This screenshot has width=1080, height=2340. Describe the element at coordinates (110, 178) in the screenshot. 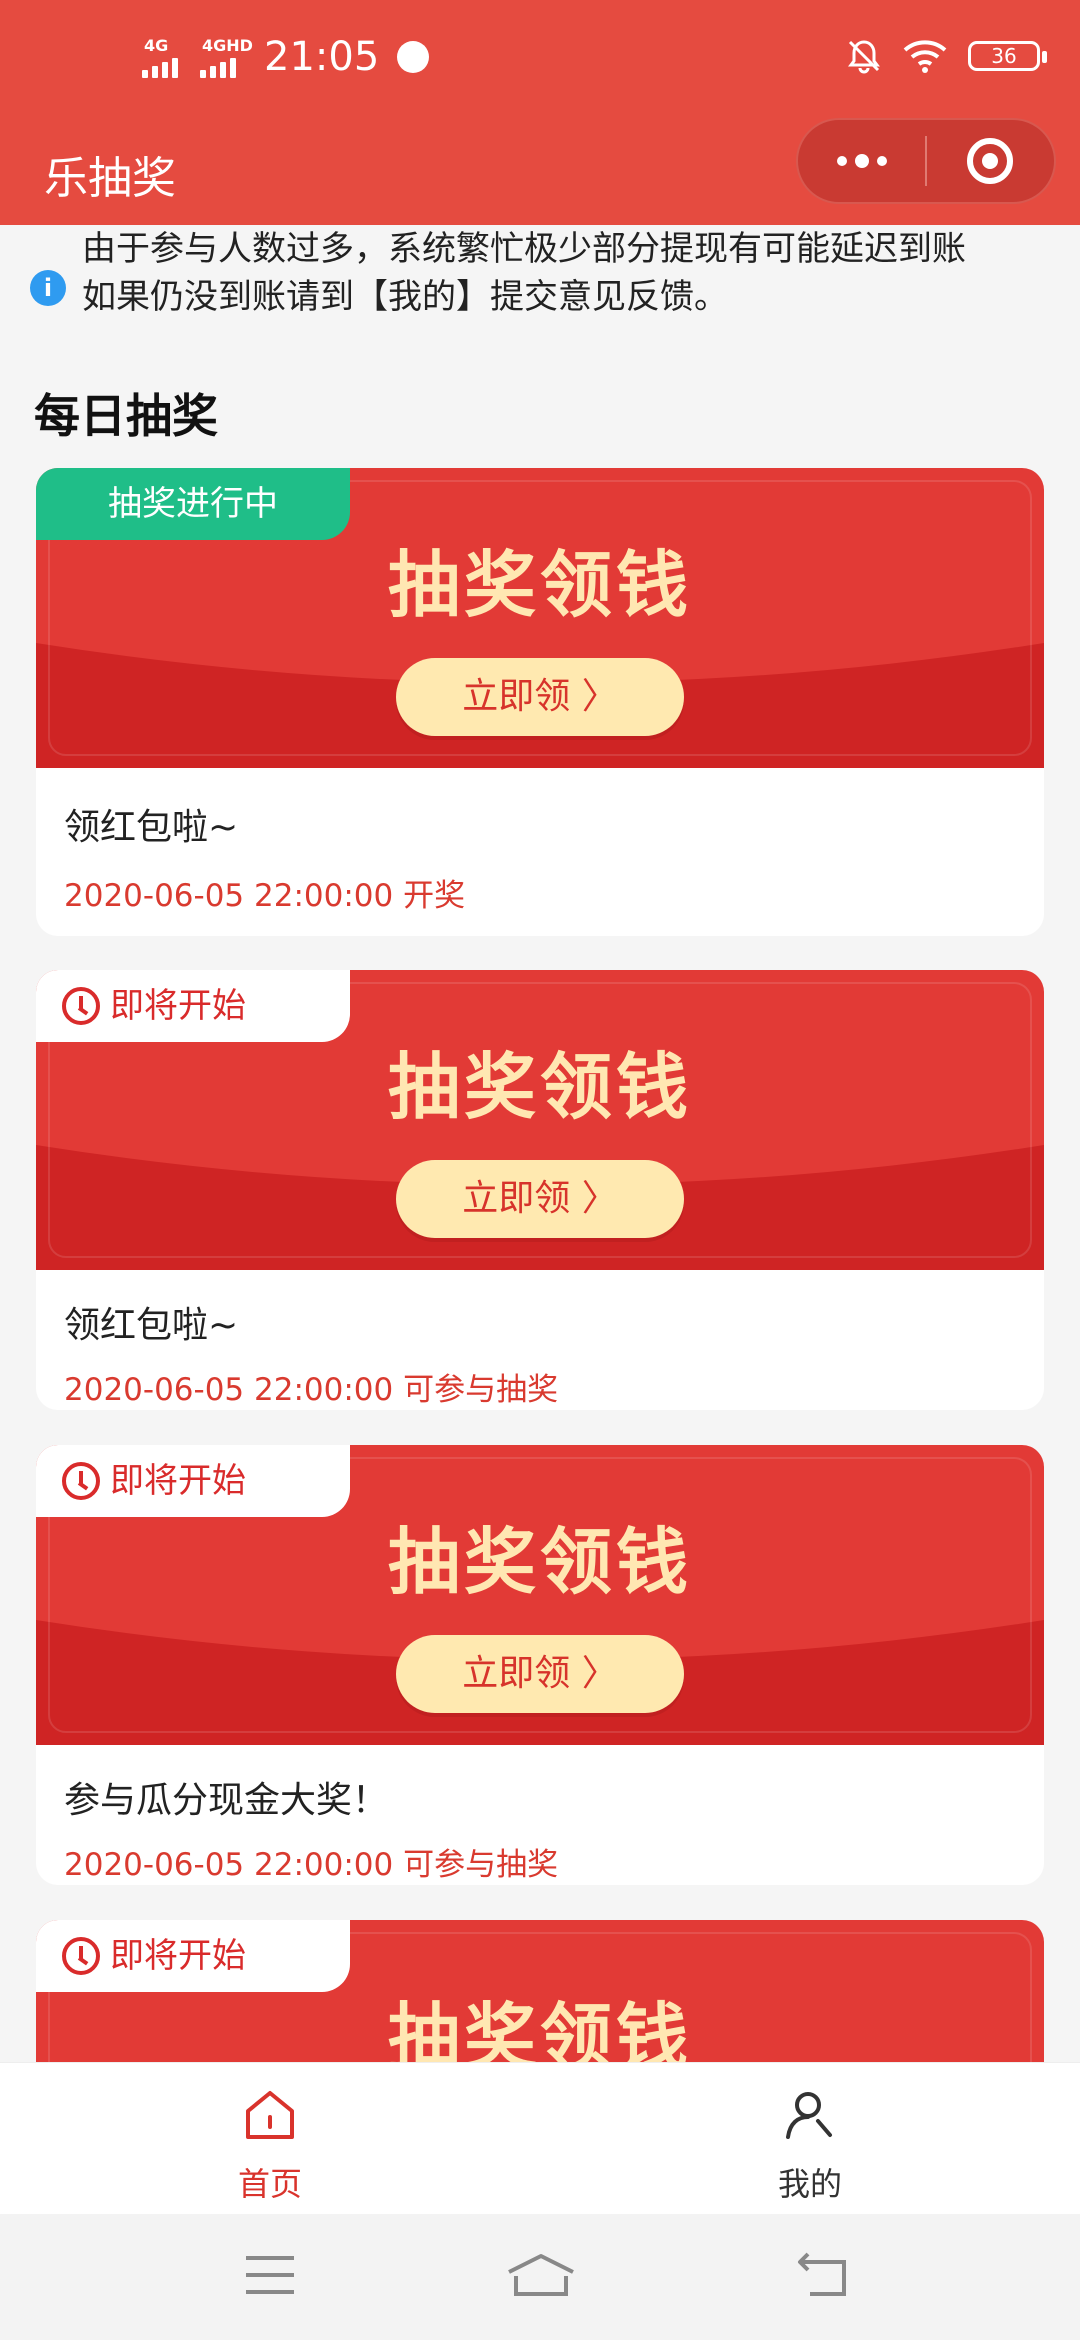

I see `page-title: 乐抽奖` at that location.